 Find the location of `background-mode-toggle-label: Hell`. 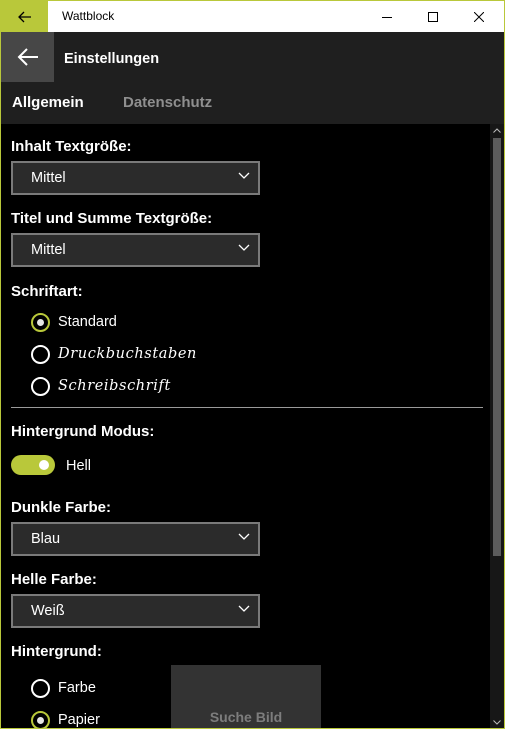

background-mode-toggle-label: Hell is located at coordinates (78, 466).